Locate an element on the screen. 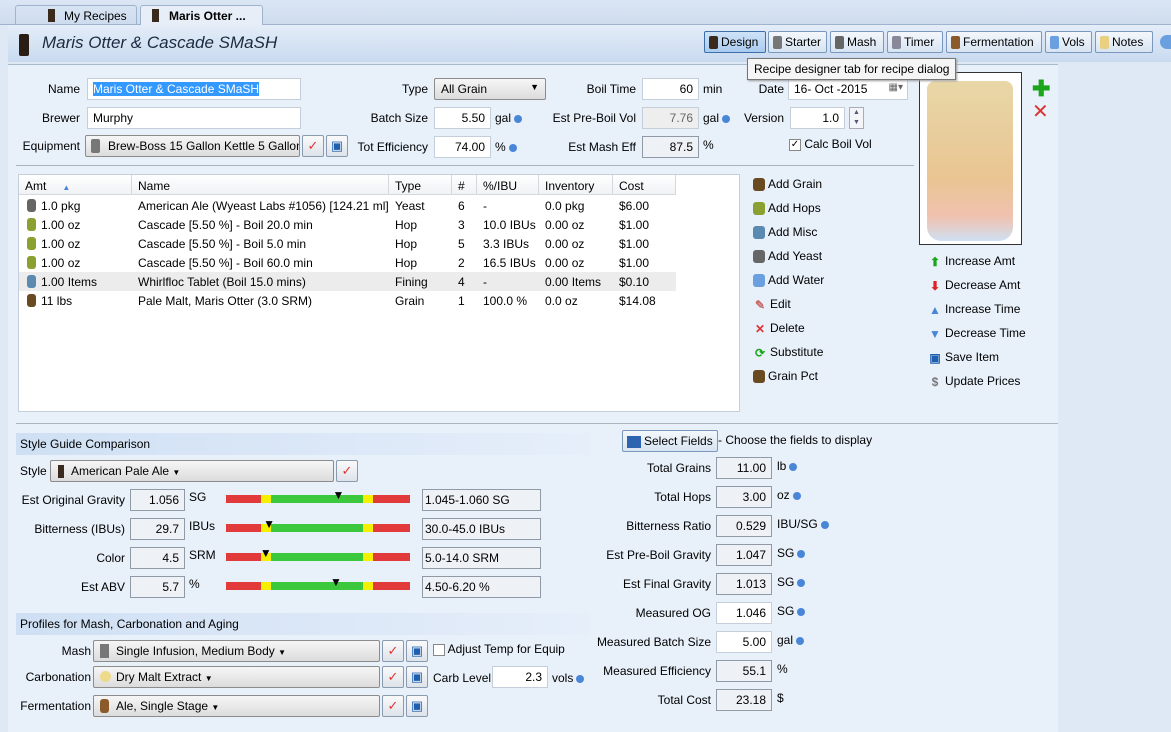 The width and height of the screenshot is (1171, 732). hop-icon is located at coordinates (31, 243).